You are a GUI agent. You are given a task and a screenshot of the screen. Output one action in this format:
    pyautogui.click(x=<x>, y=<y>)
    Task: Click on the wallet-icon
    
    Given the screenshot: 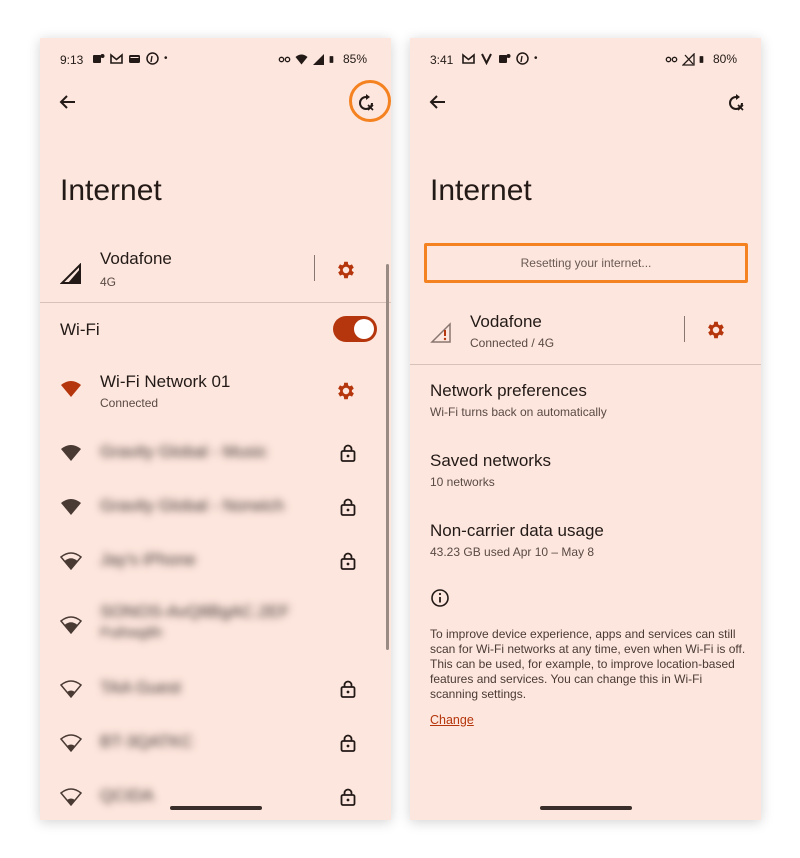 What is the action you would take?
    pyautogui.click(x=134, y=59)
    